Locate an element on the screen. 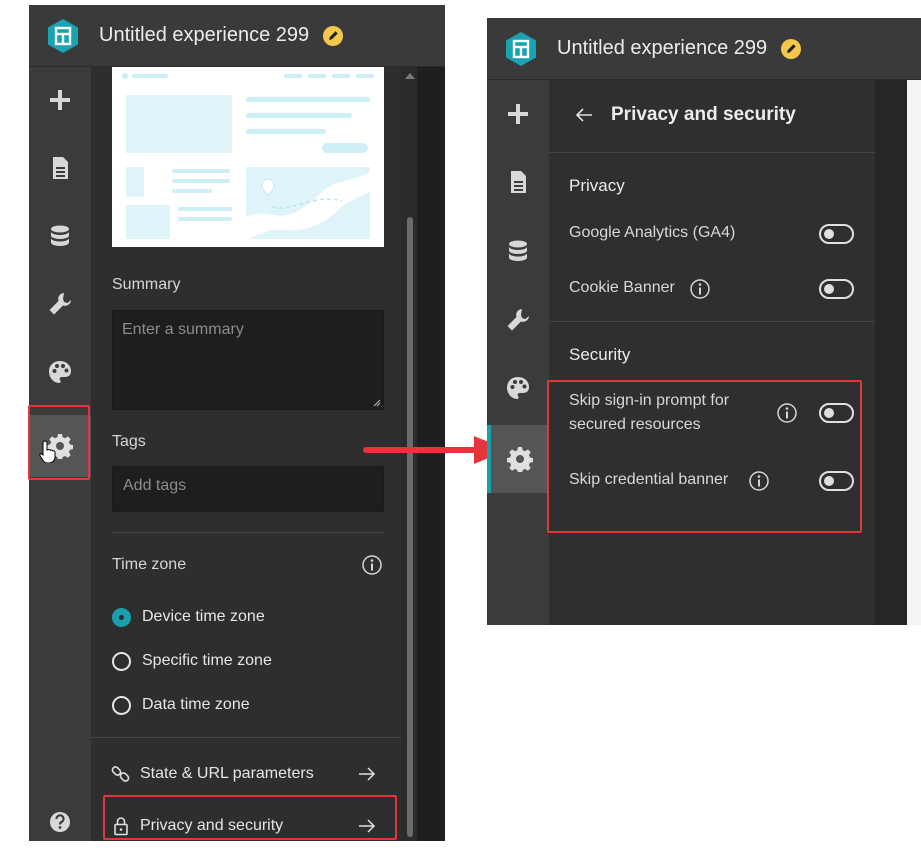 The width and height of the screenshot is (921, 853). resize-handle-icon is located at coordinates (377, 403).